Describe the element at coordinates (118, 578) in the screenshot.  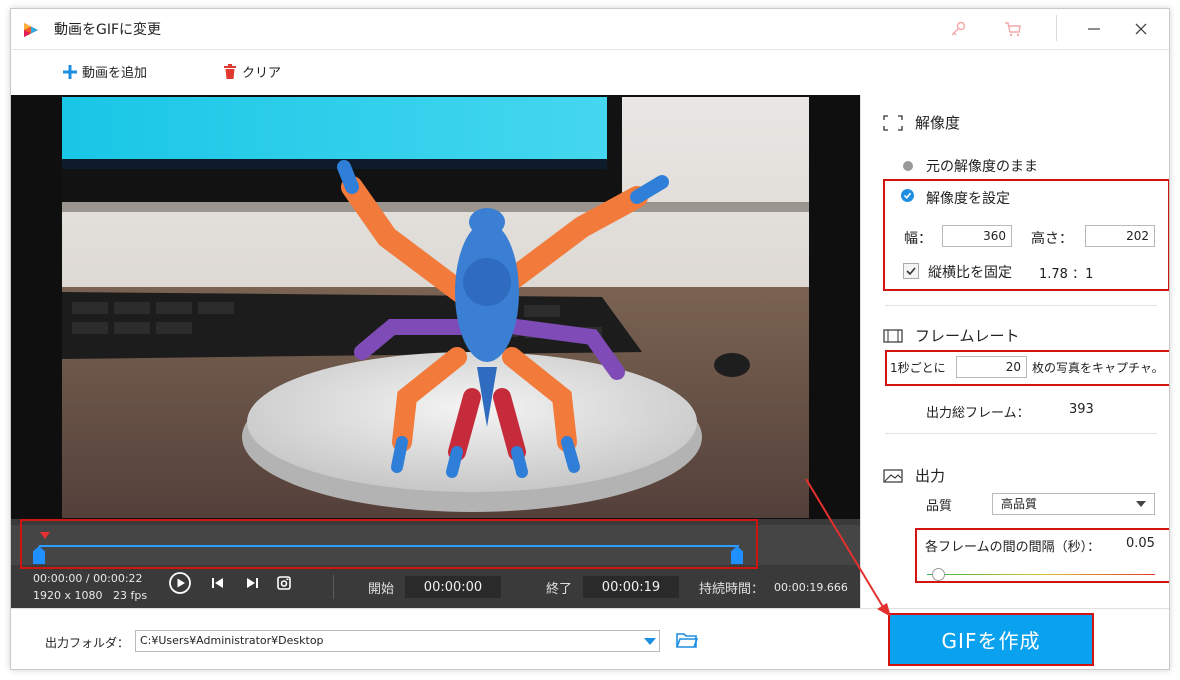
I see `total-time: 00:00:22` at that location.